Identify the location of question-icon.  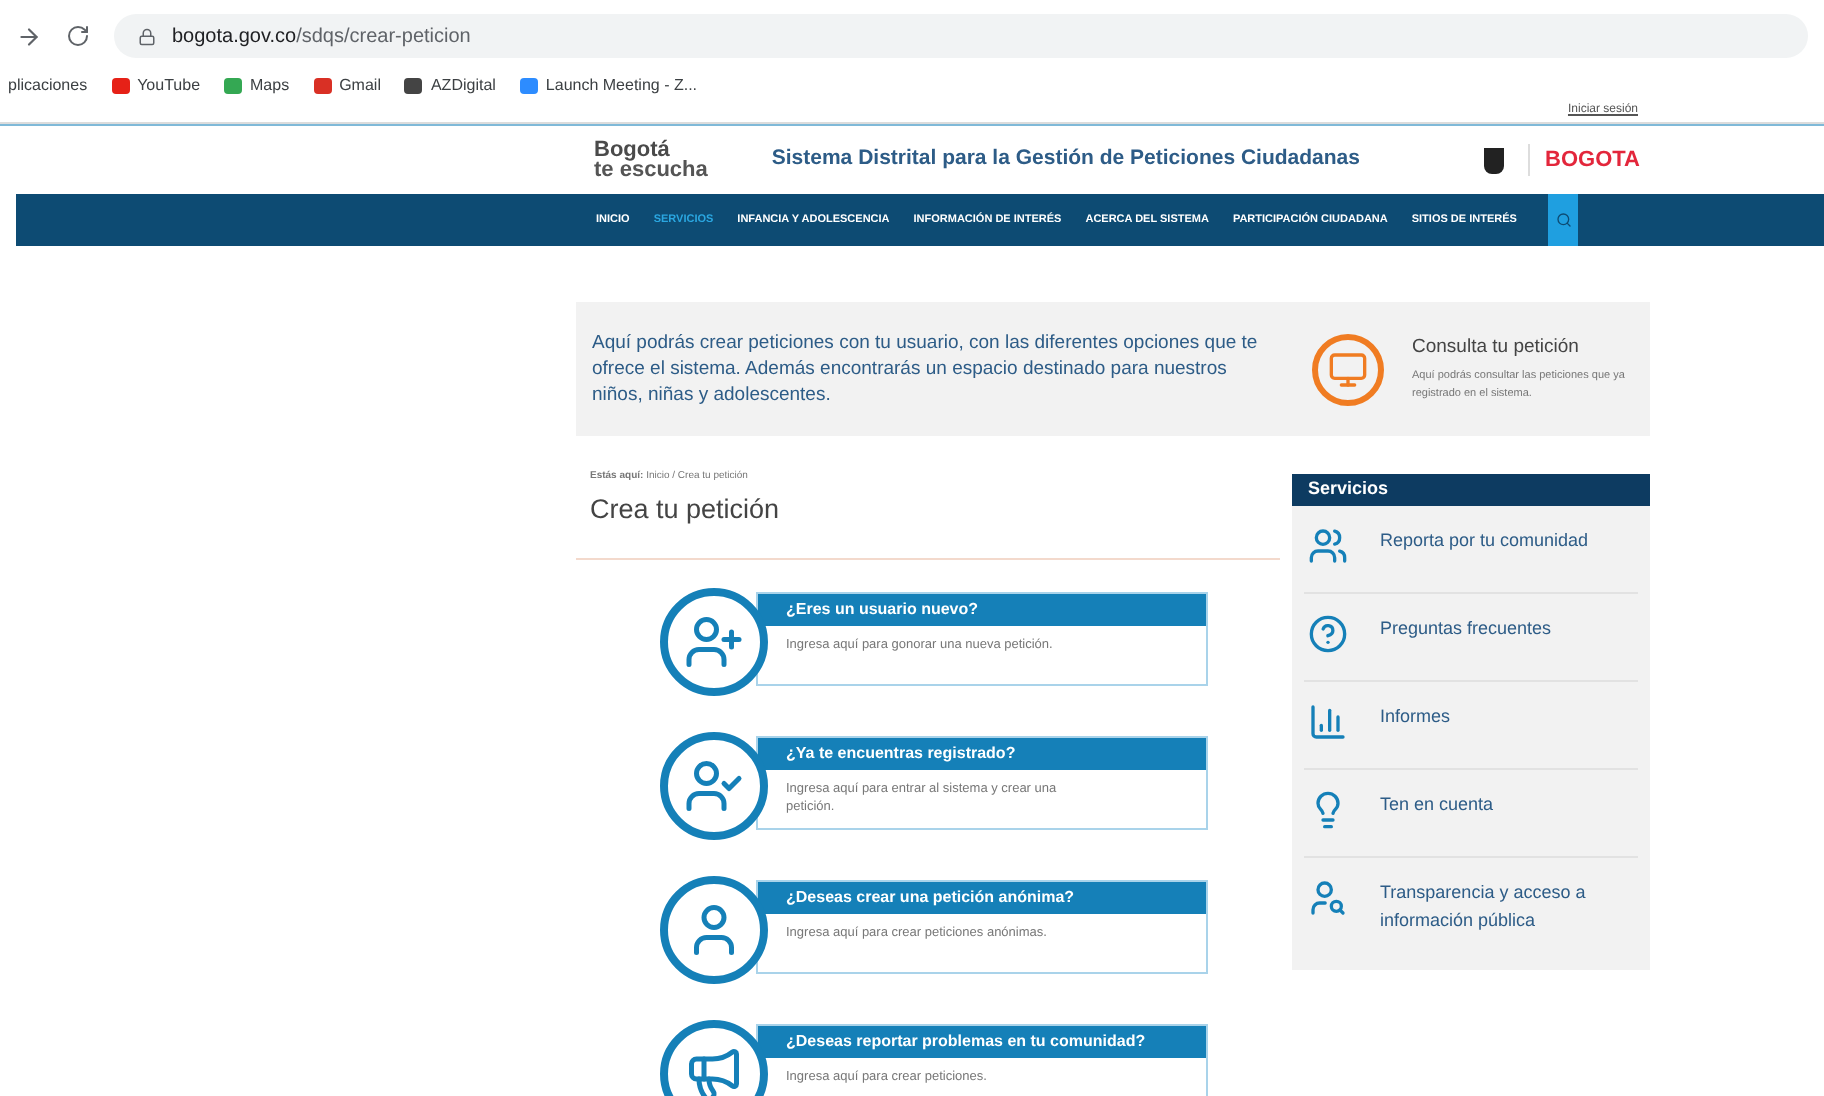
(1328, 634).